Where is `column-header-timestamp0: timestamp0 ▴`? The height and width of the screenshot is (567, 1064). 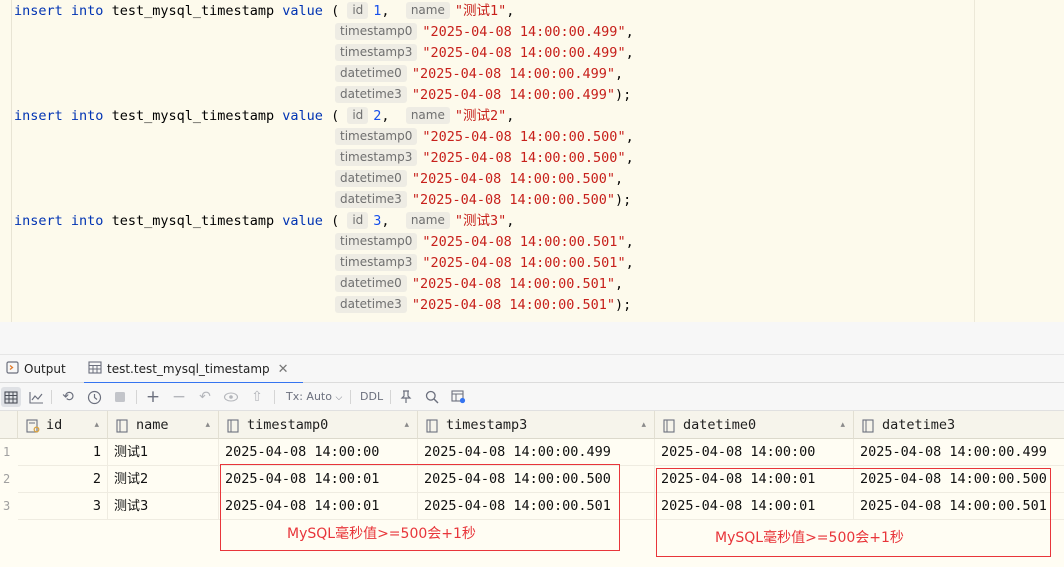
column-header-timestamp0: timestamp0 ▴ is located at coordinates (318, 425).